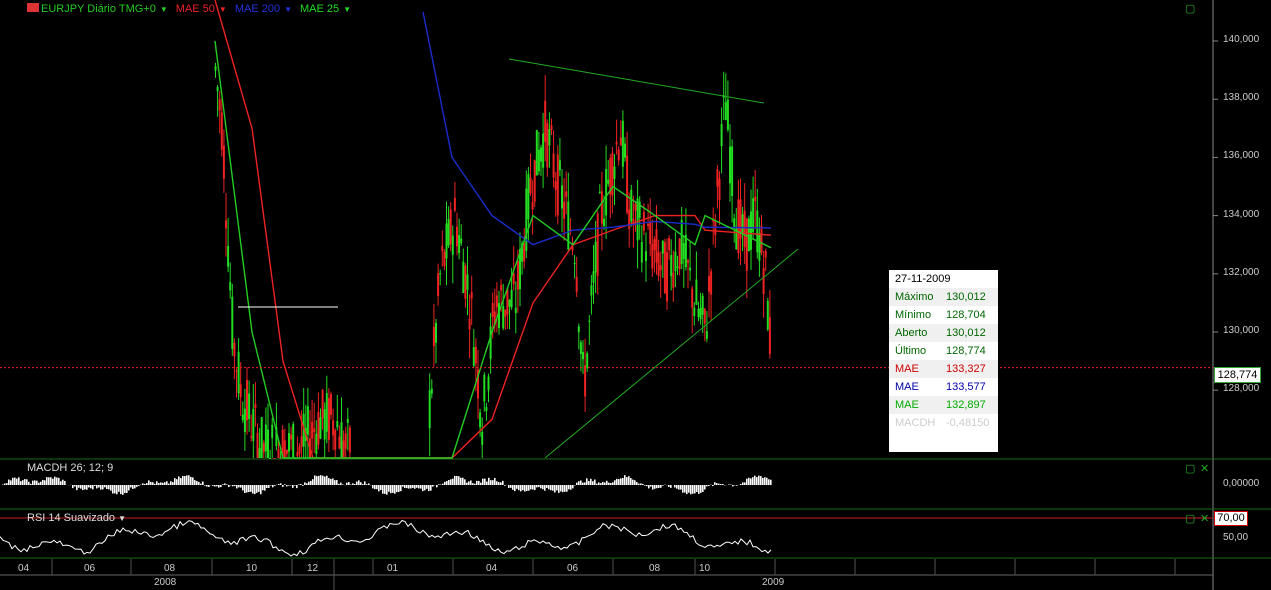 This screenshot has width=1271, height=590. I want to click on macd-label: MACDH 26; 12; 9, so click(70, 468).